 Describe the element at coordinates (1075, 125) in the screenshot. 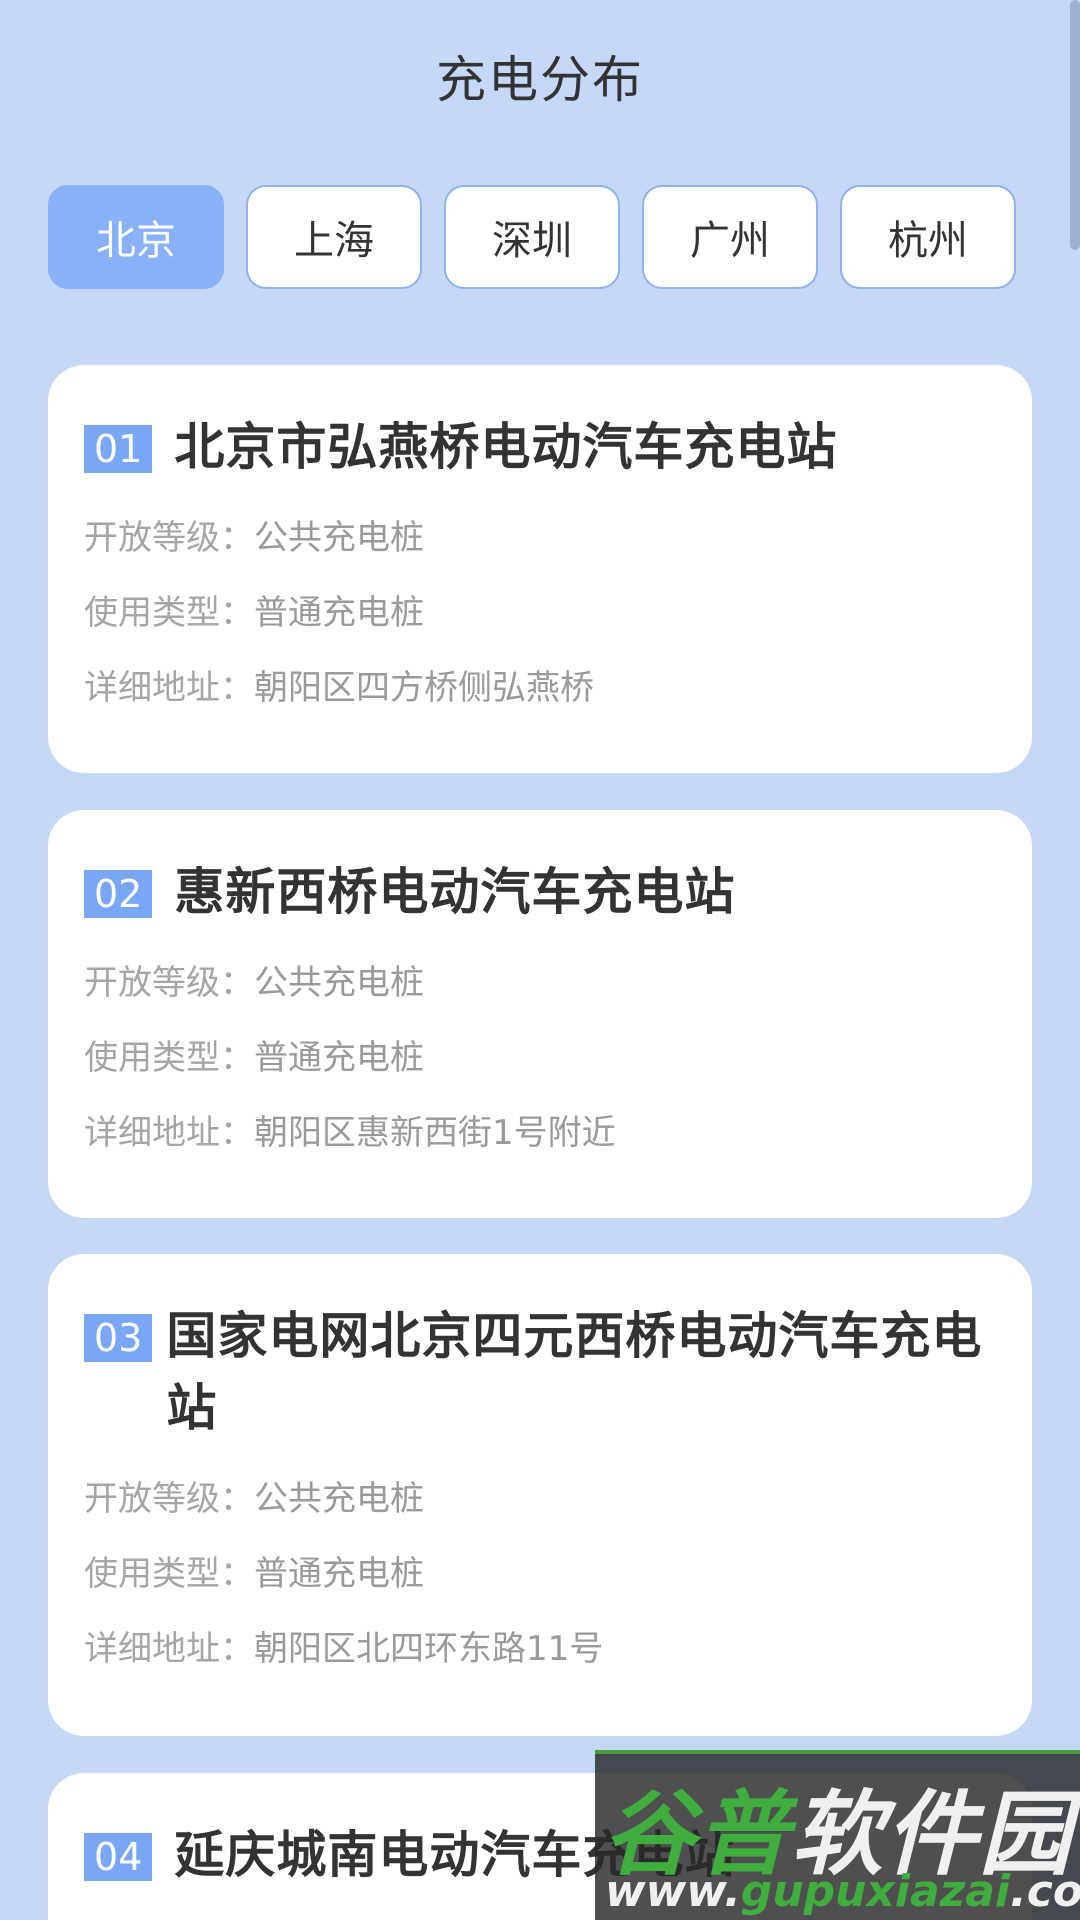

I see `scrollbar` at that location.